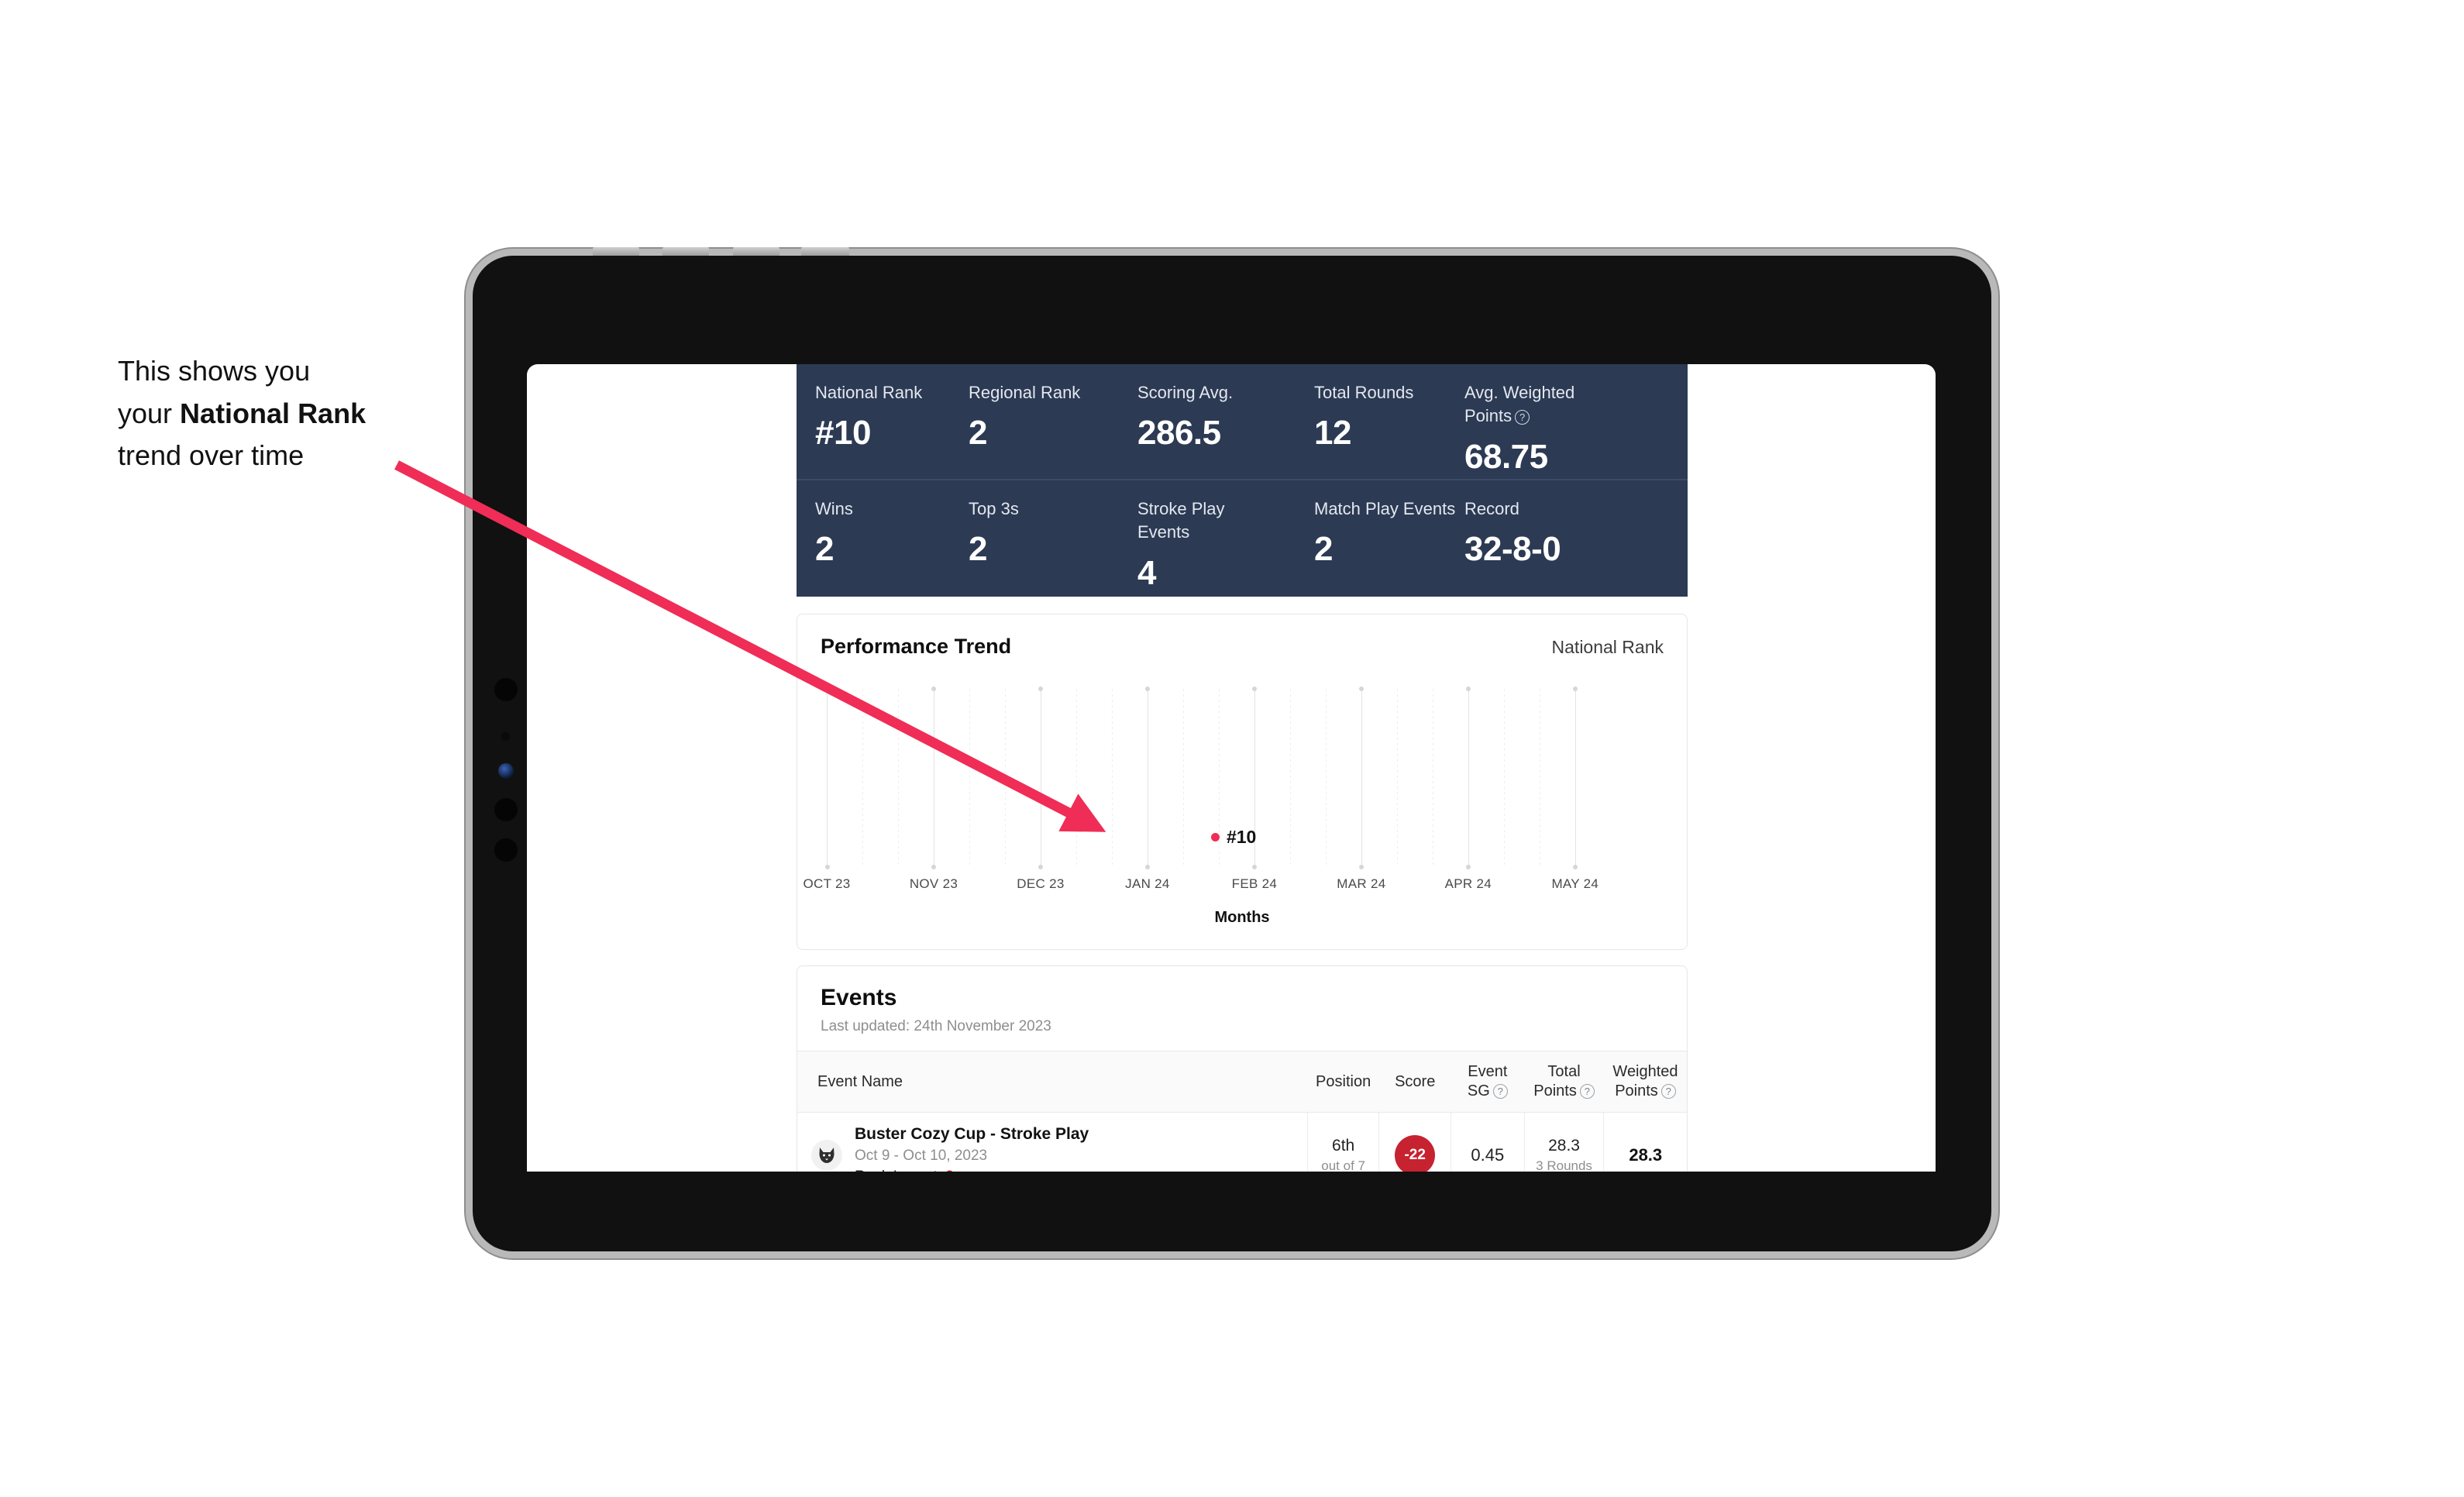 The width and height of the screenshot is (2464, 1497). Describe the element at coordinates (1242, 1009) in the screenshot. I see `events-header: Events Last updated: 24th November 2023` at that location.